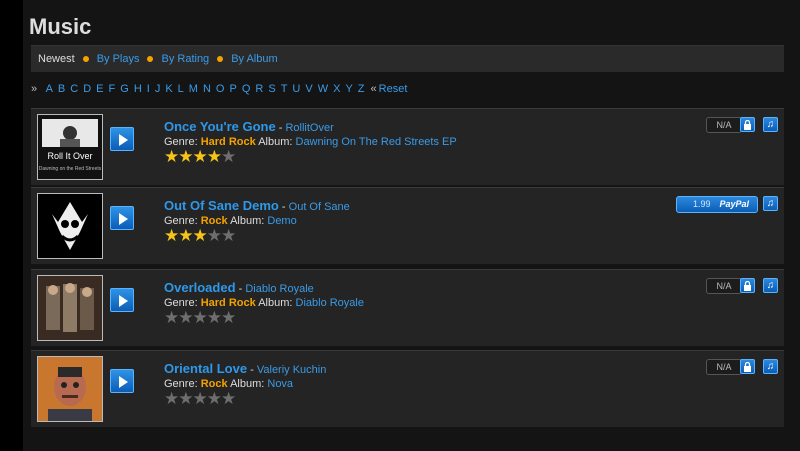 The height and width of the screenshot is (451, 800). What do you see at coordinates (74, 89) in the screenshot?
I see `alpha-letter-c: C` at bounding box center [74, 89].